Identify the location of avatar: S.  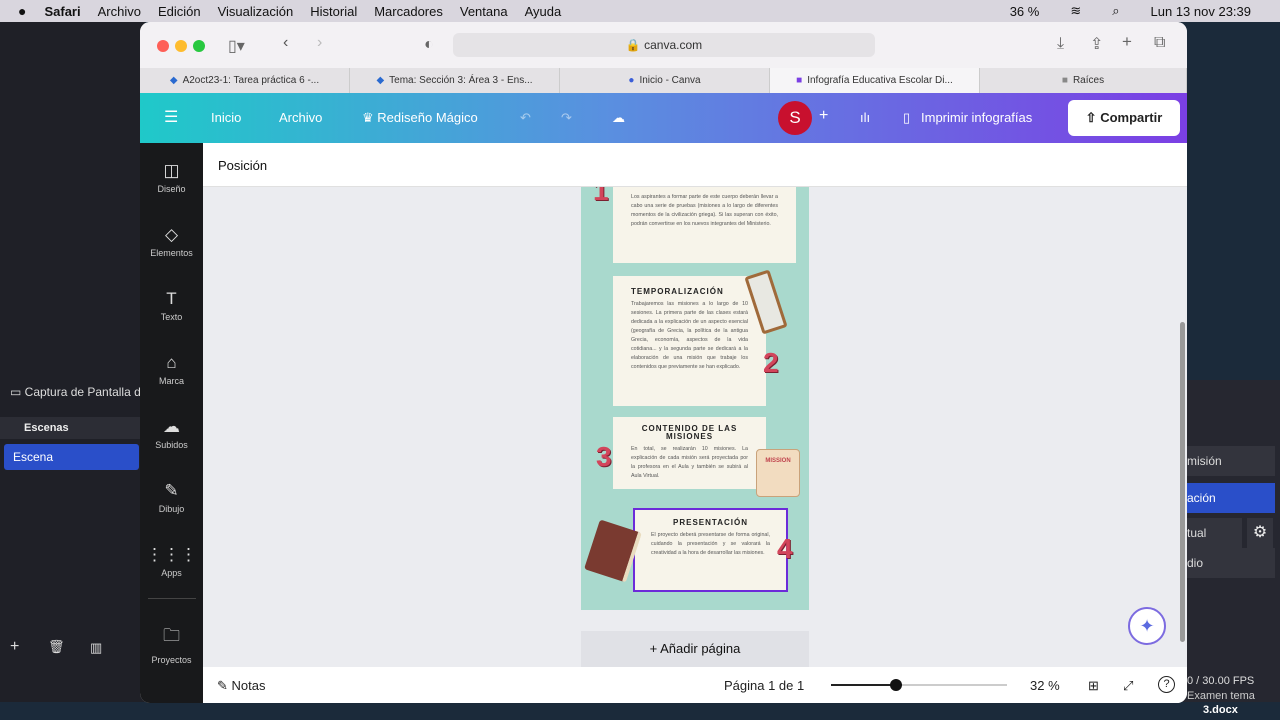
(795, 118).